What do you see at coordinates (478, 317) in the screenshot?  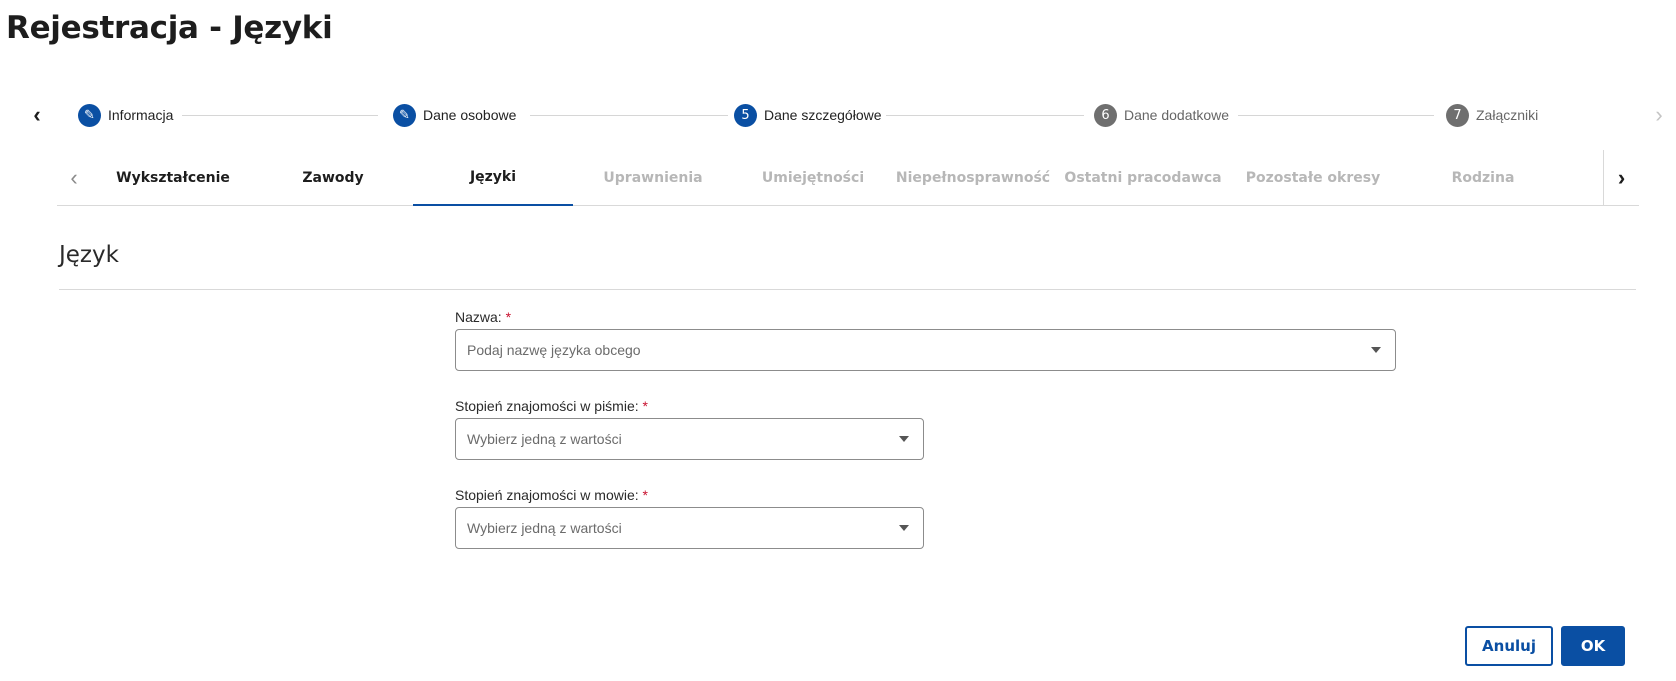 I see `label-text: Nazwa:` at bounding box center [478, 317].